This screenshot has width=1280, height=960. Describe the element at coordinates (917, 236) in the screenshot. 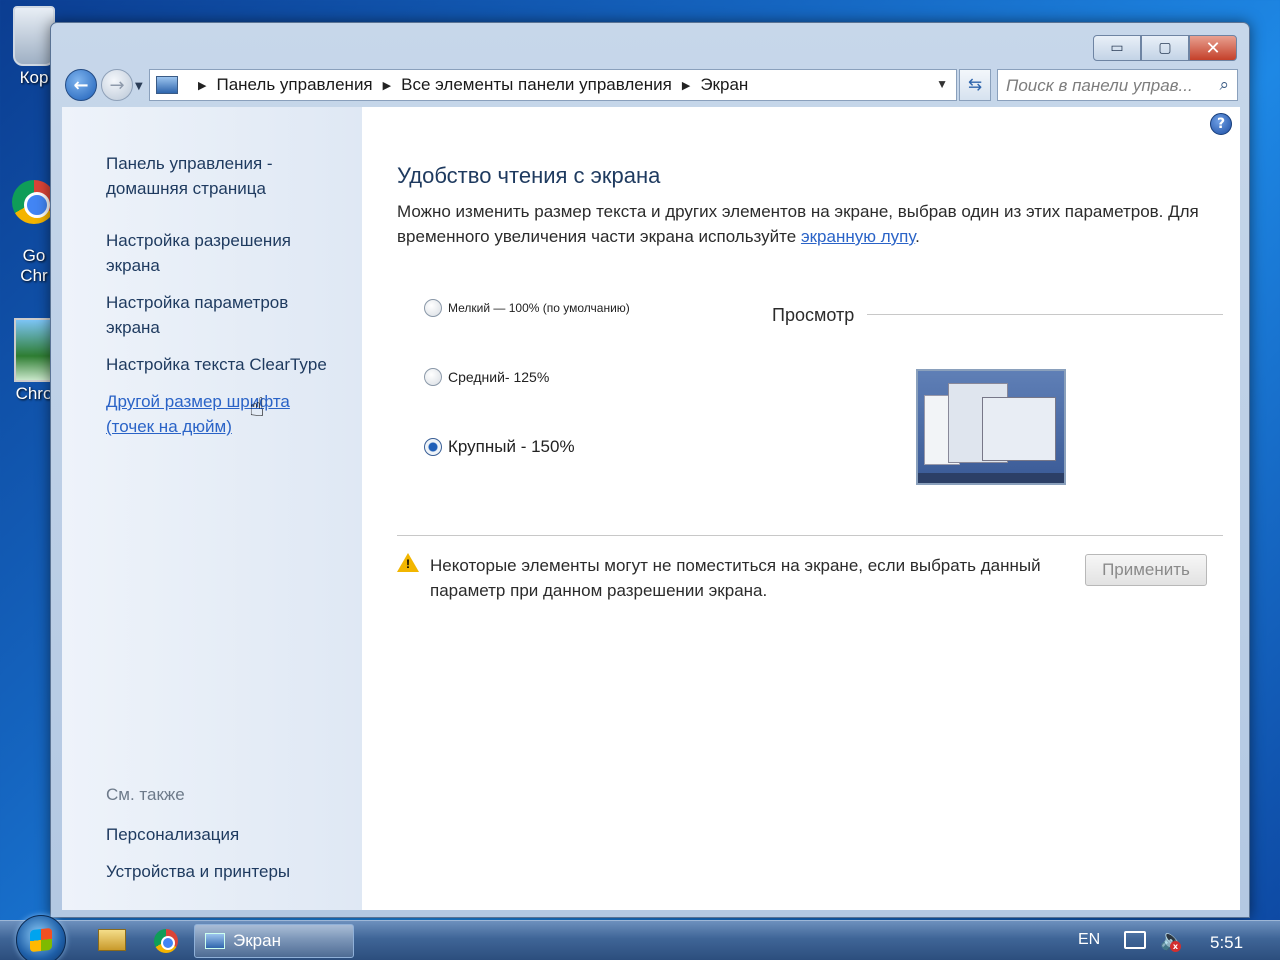

I see `description-end: .` at that location.